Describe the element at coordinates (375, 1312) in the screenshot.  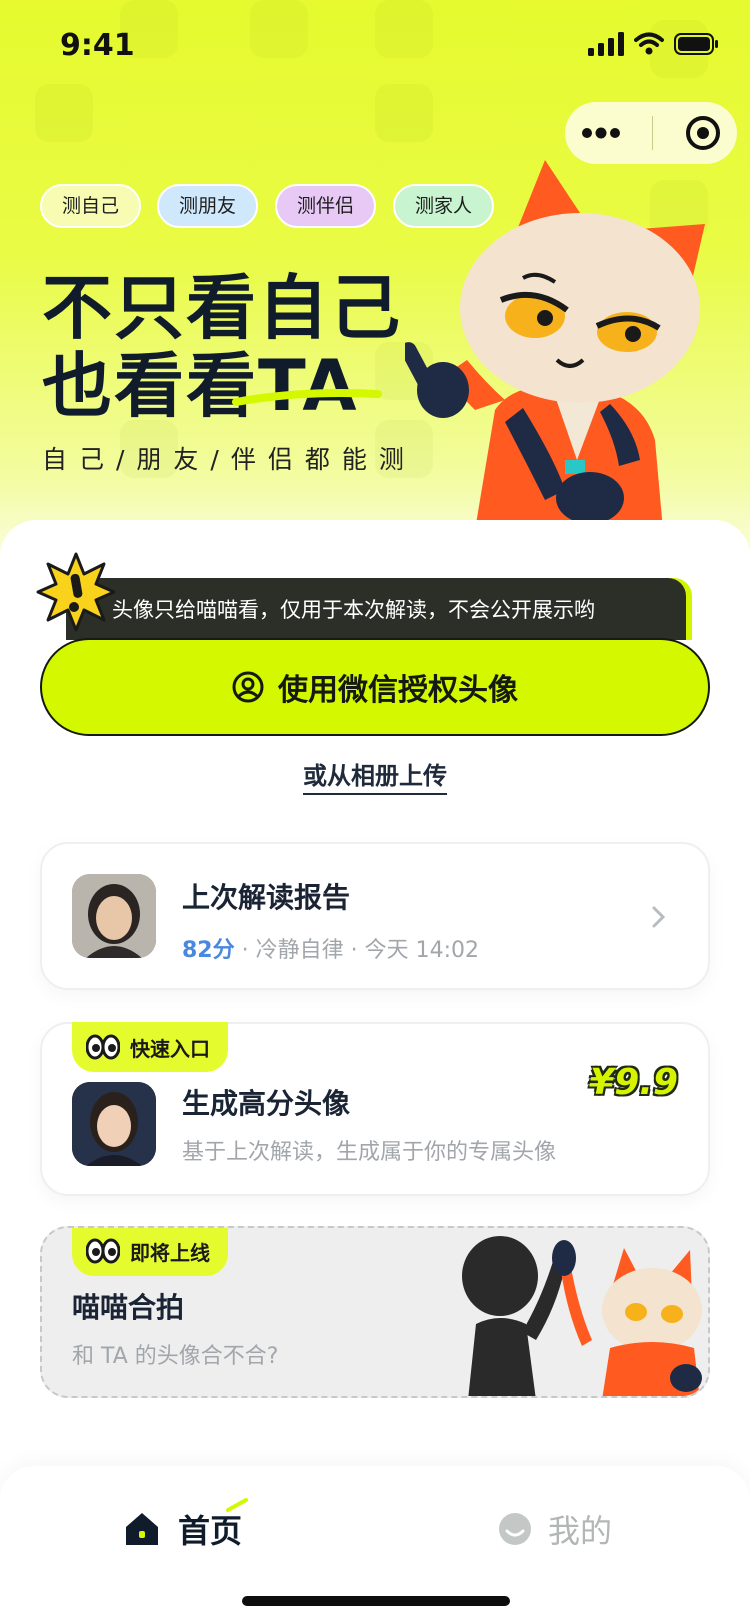
I see `coming-soon-card: 即将上线 喵喵合拍 和 TA 的头像合不合?` at that location.